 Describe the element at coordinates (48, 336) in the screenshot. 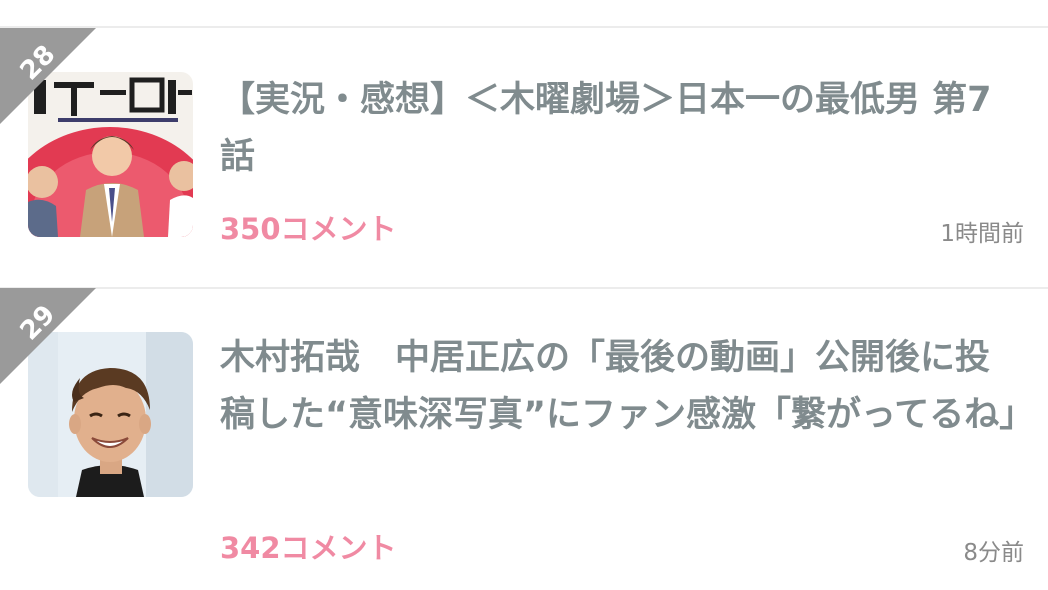

I see `rank-badge: 29` at that location.